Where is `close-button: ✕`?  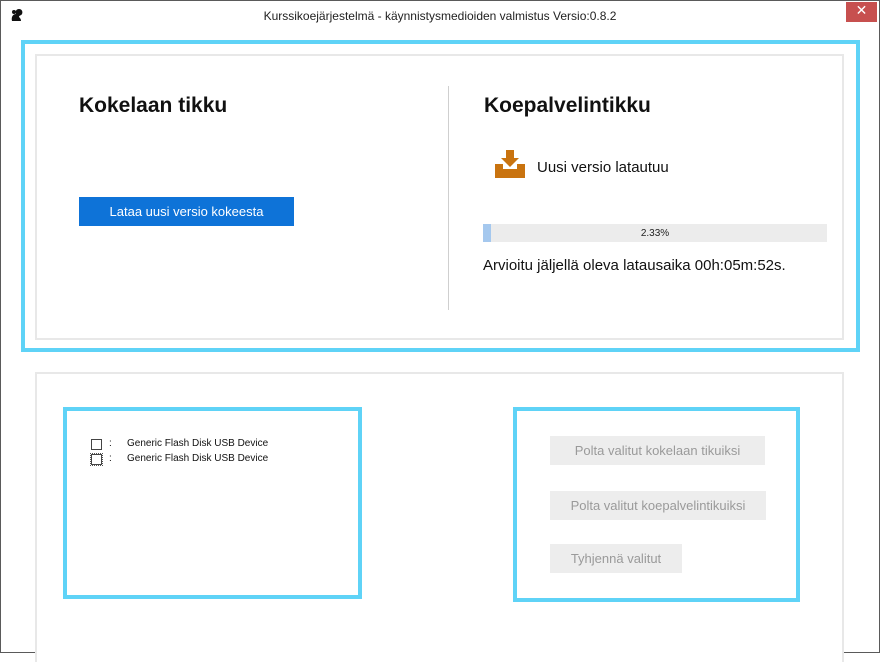 close-button: ✕ is located at coordinates (861, 12).